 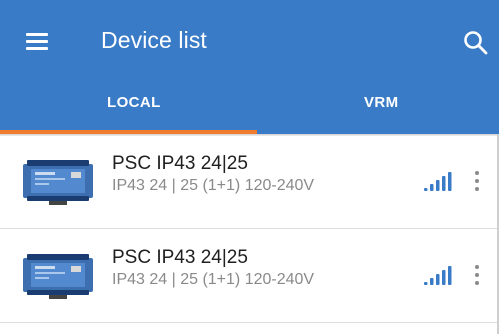 I want to click on page-title: Device list, so click(x=154, y=40).